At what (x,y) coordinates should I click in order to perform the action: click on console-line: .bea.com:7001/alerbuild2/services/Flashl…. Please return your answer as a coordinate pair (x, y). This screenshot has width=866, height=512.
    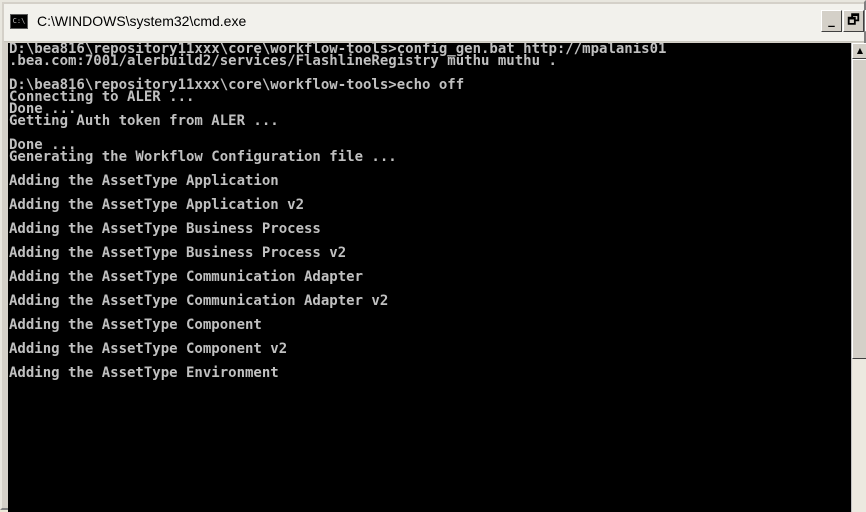
    Looking at the image, I should click on (283, 61).